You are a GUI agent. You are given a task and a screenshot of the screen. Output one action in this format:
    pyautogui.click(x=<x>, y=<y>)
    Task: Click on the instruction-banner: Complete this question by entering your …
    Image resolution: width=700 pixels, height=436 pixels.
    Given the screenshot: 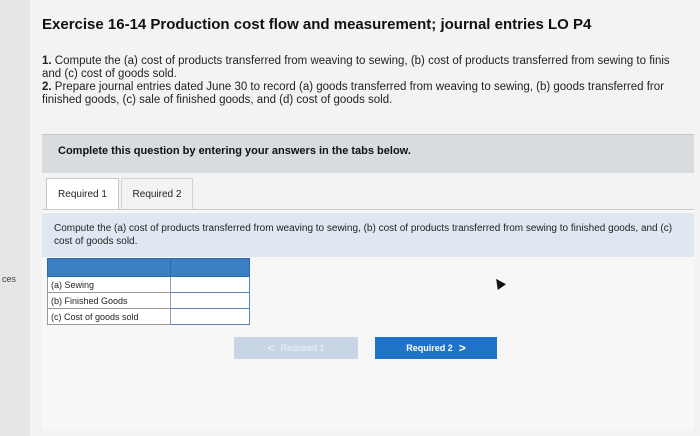 What is the action you would take?
    pyautogui.click(x=368, y=153)
    